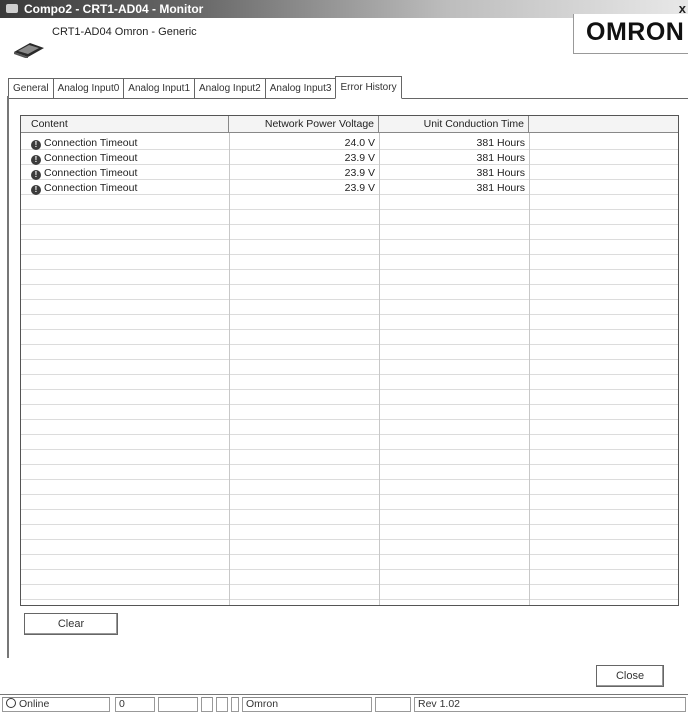  I want to click on app-icon, so click(12, 8).